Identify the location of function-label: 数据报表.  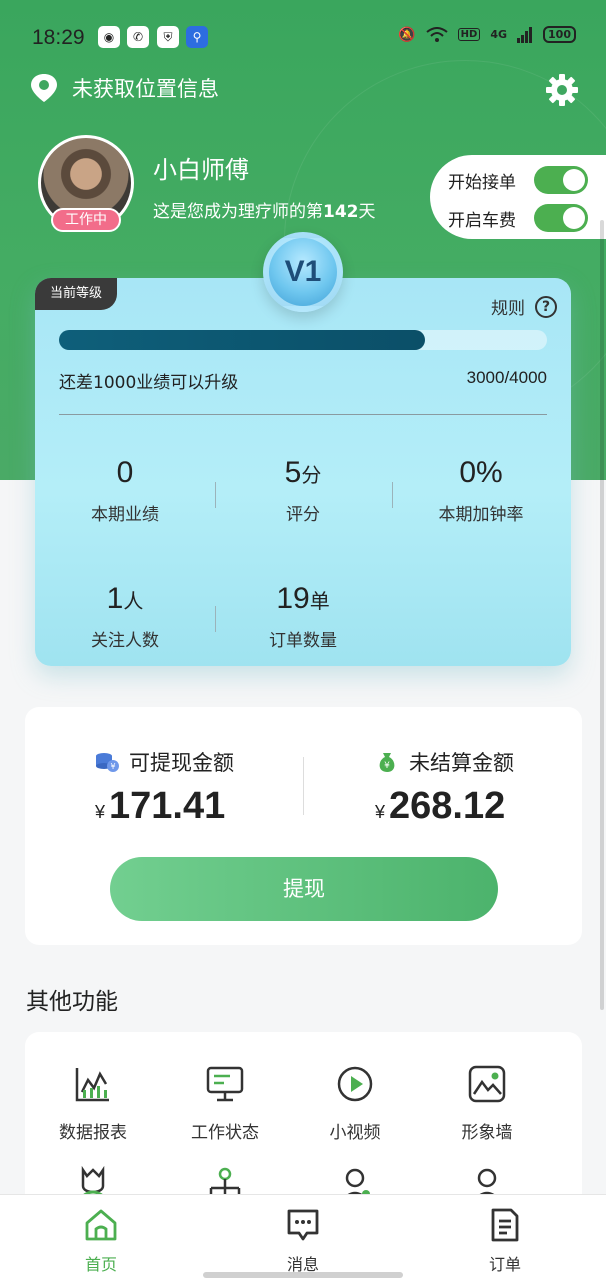
(93, 1133).